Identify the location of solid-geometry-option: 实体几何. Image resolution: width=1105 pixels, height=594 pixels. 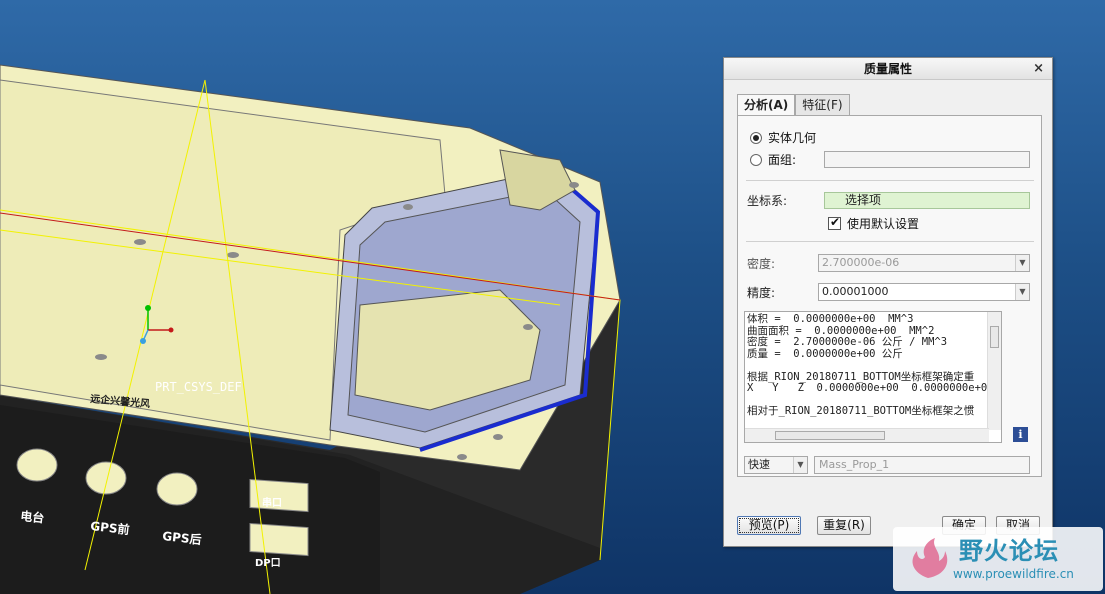
(783, 137).